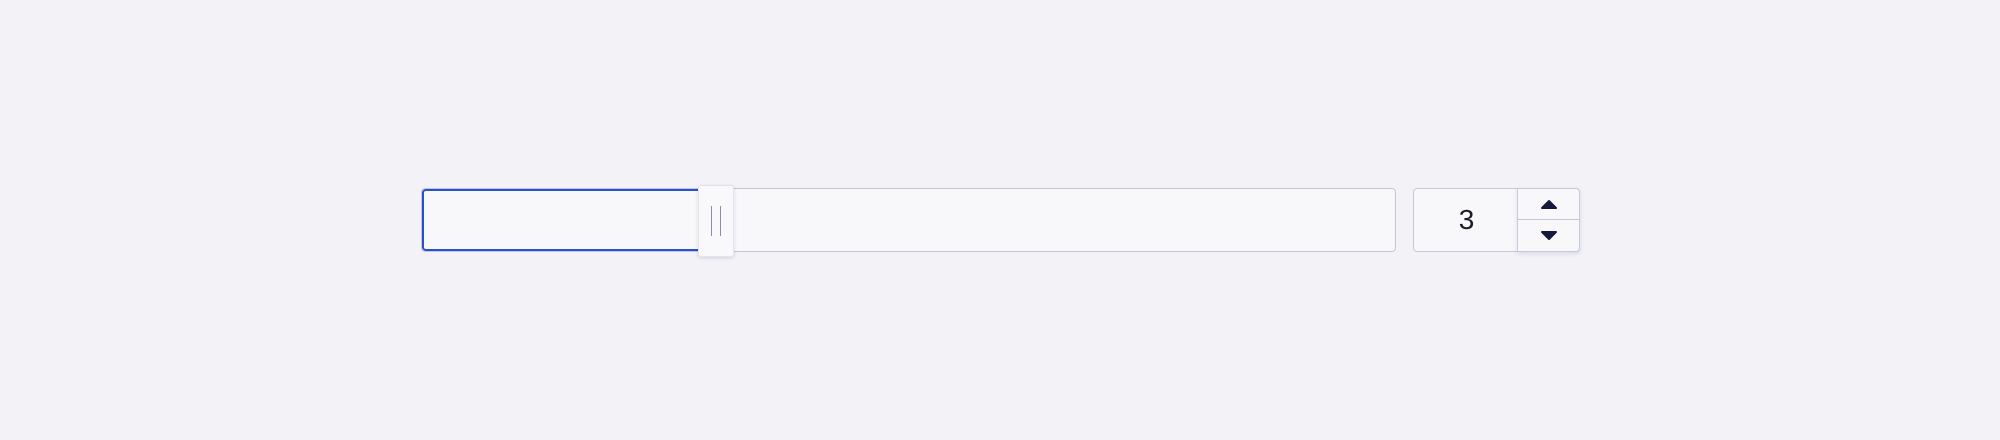 The height and width of the screenshot is (440, 2000). I want to click on increment-button, so click(1548, 204).